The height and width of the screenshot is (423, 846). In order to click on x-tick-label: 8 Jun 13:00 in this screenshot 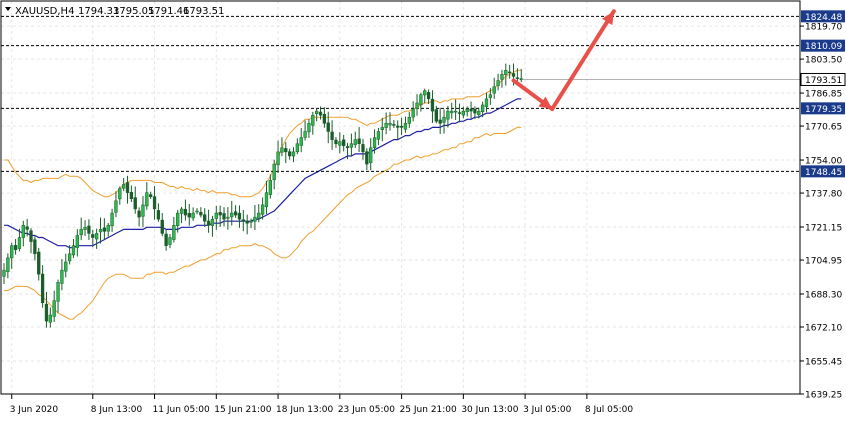, I will do `click(117, 410)`.